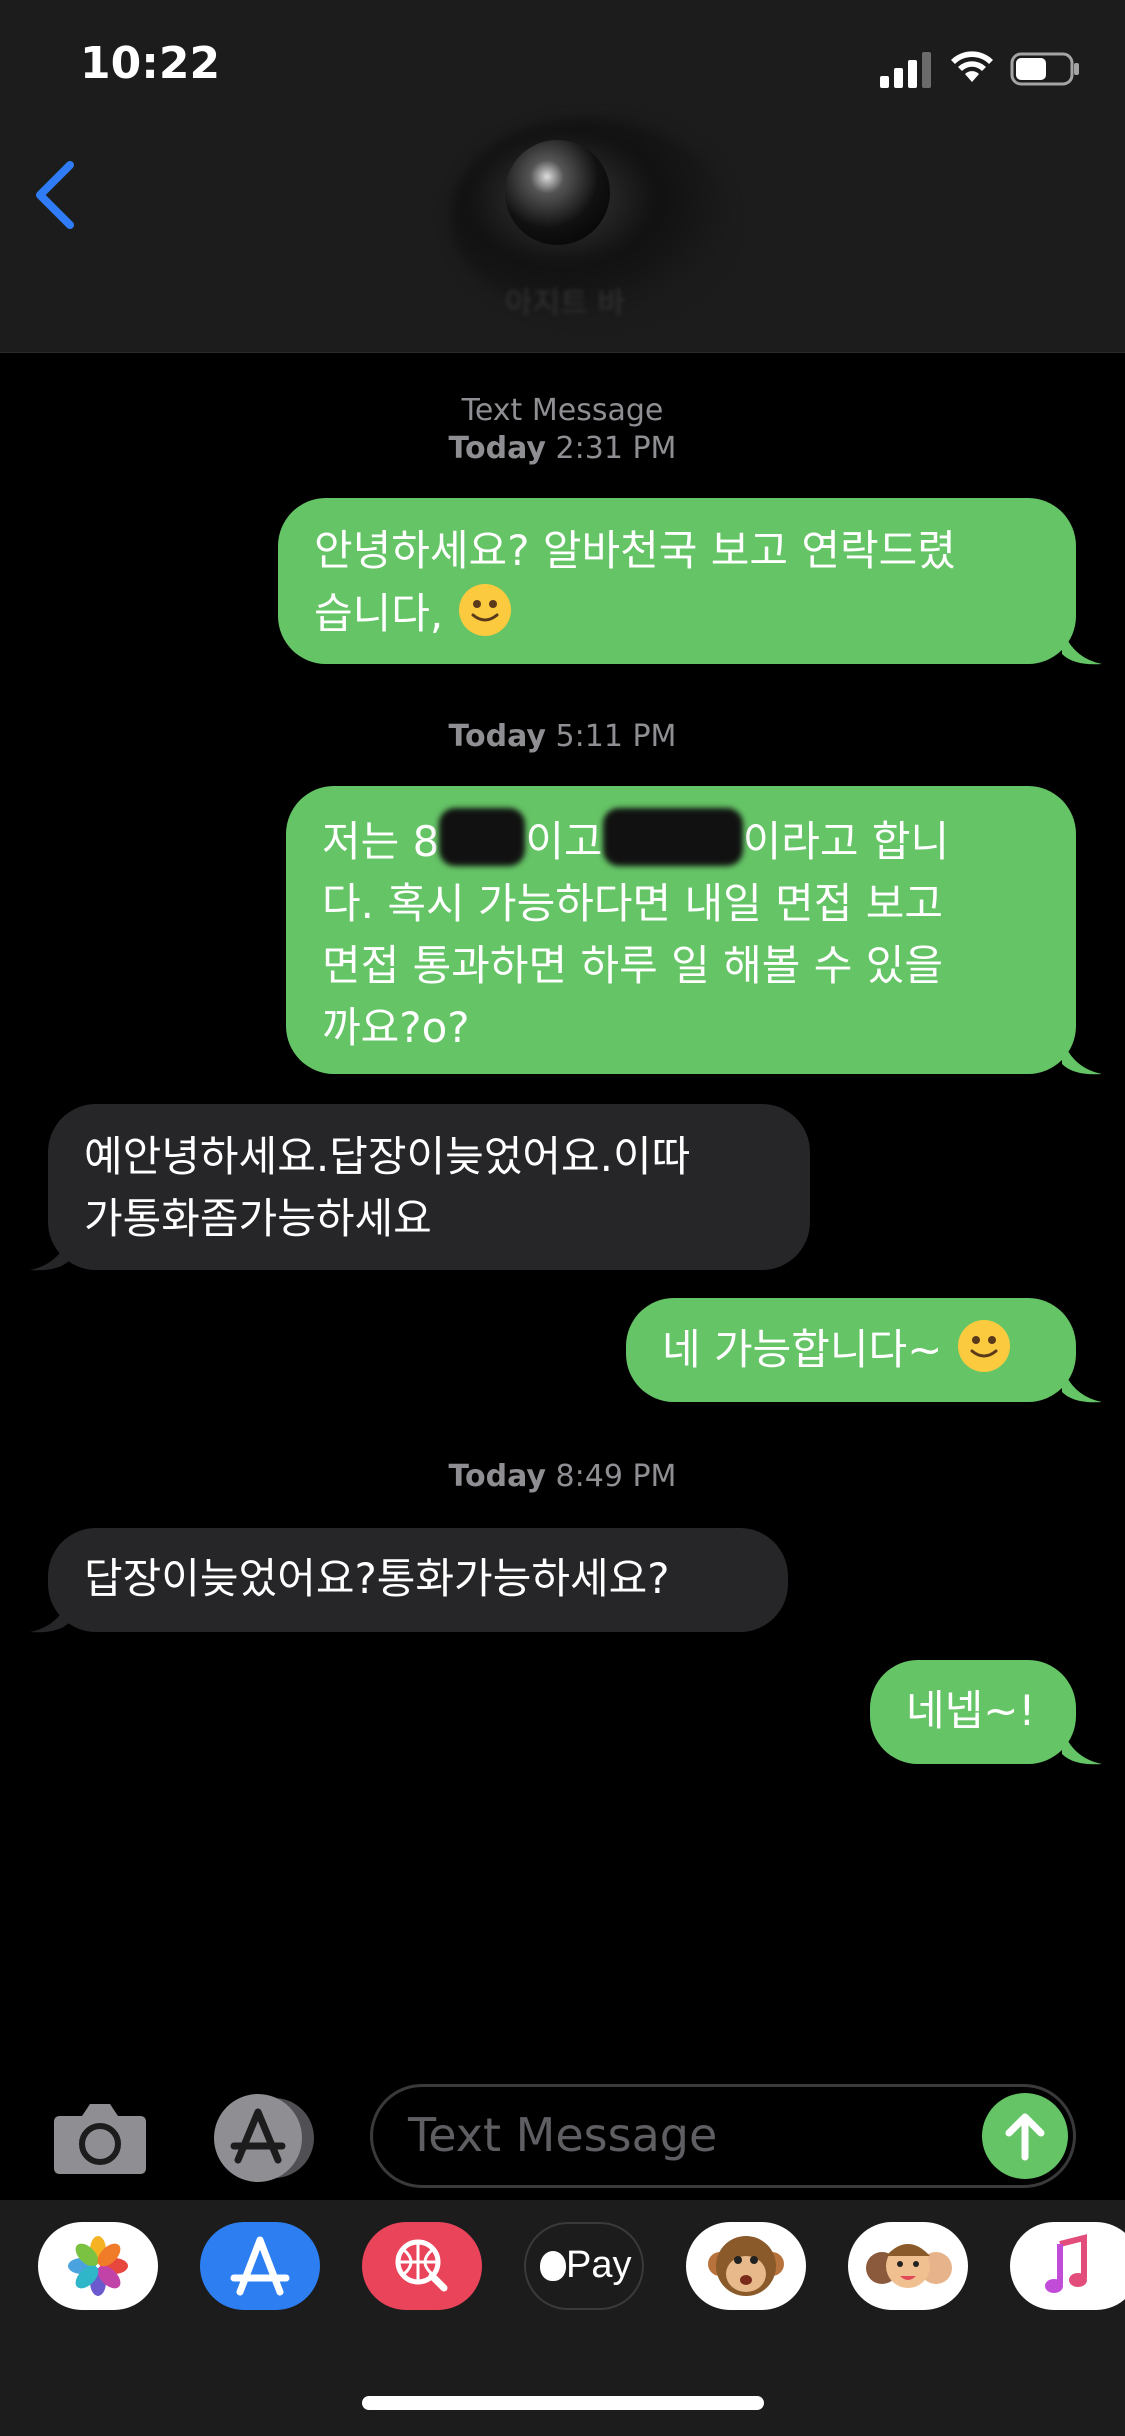 The image size is (1125, 2436). What do you see at coordinates (616, 448) in the screenshot?
I see `timestamp-time: 2:31 PM` at bounding box center [616, 448].